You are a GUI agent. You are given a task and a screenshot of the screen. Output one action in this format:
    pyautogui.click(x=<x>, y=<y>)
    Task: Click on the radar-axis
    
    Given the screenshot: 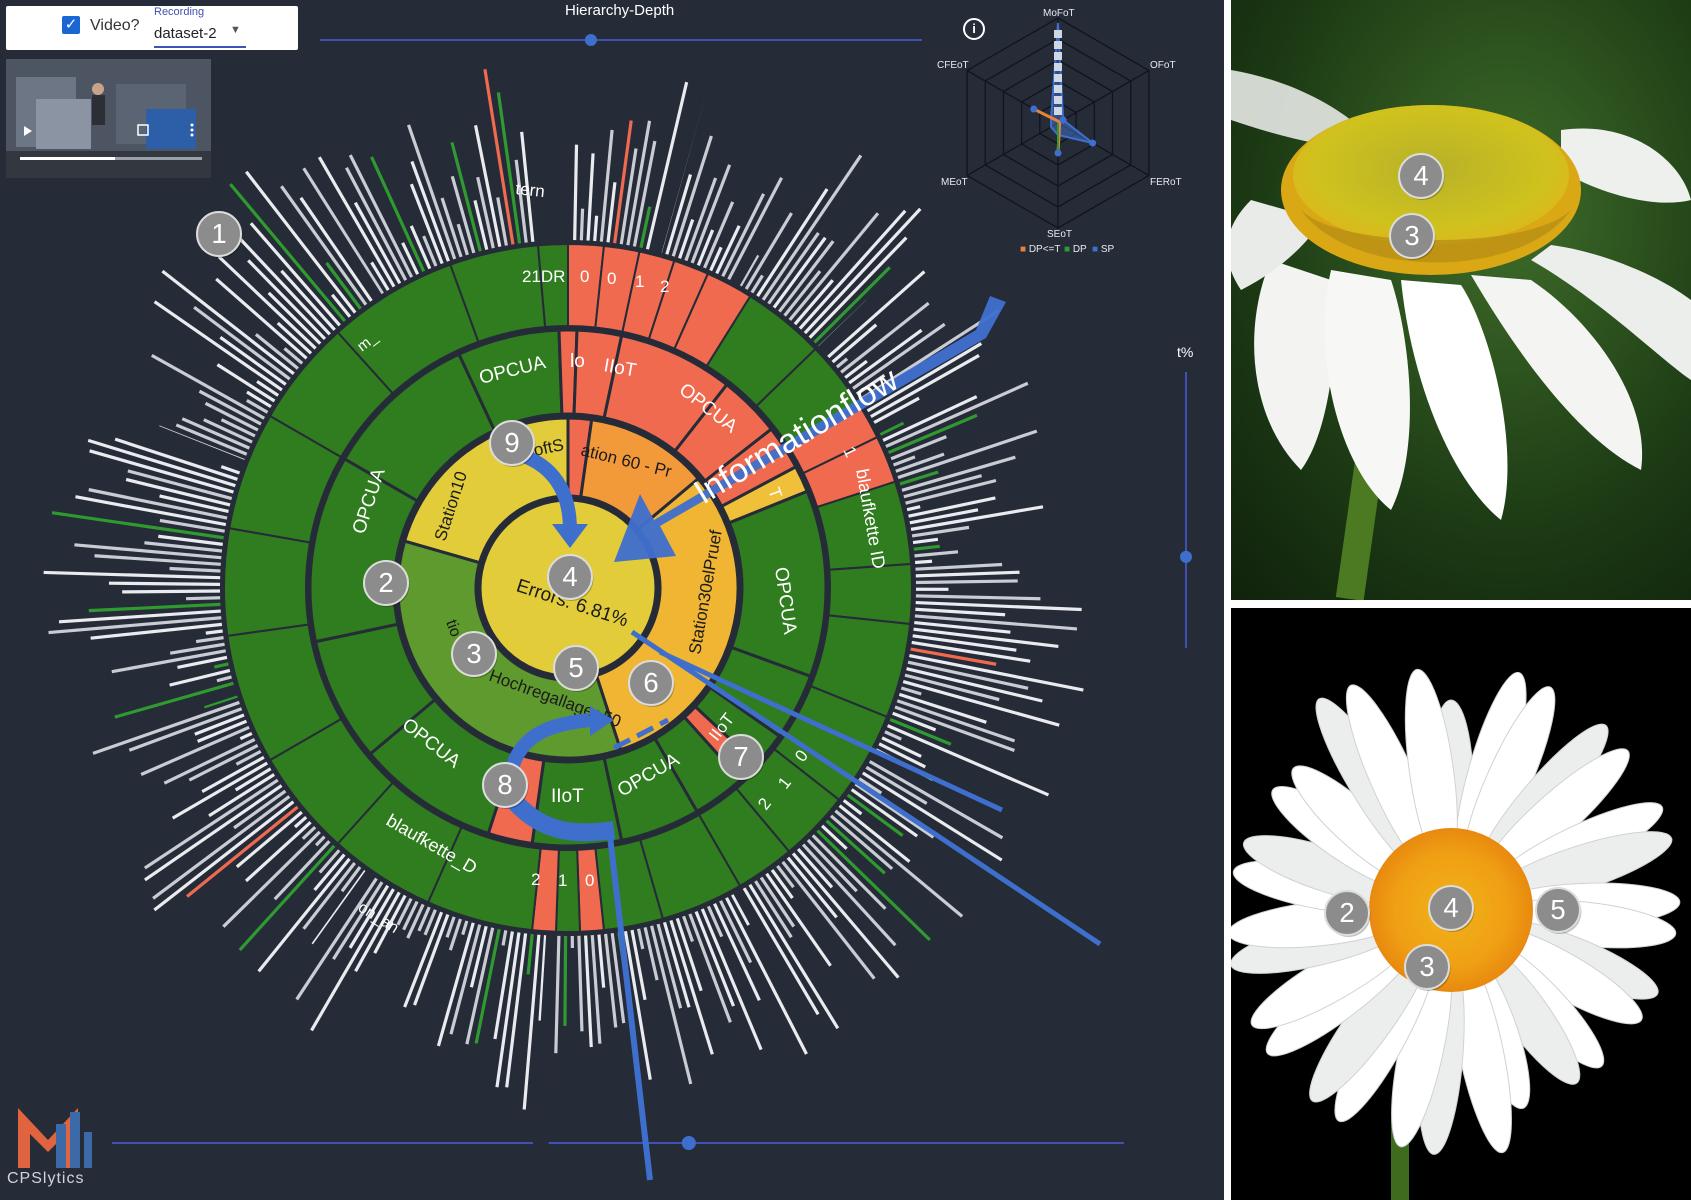 What is the action you would take?
    pyautogui.click(x=1012, y=149)
    